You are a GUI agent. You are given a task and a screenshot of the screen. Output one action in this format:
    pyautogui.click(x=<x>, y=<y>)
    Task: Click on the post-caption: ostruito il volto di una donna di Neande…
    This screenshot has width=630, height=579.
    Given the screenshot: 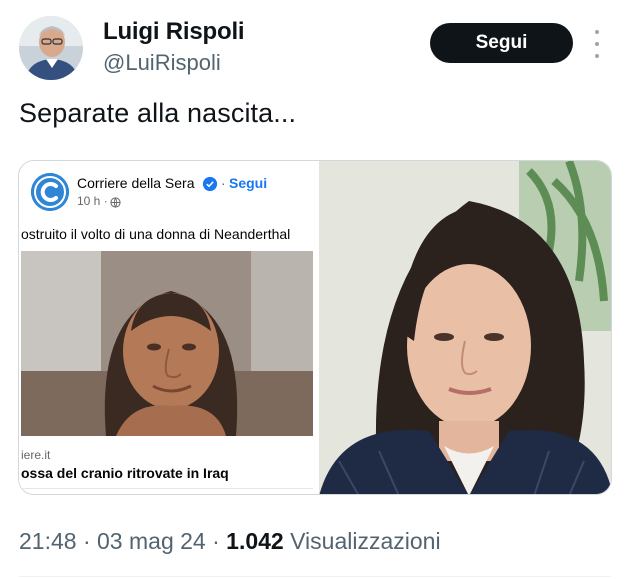 What is the action you would take?
    pyautogui.click(x=156, y=234)
    